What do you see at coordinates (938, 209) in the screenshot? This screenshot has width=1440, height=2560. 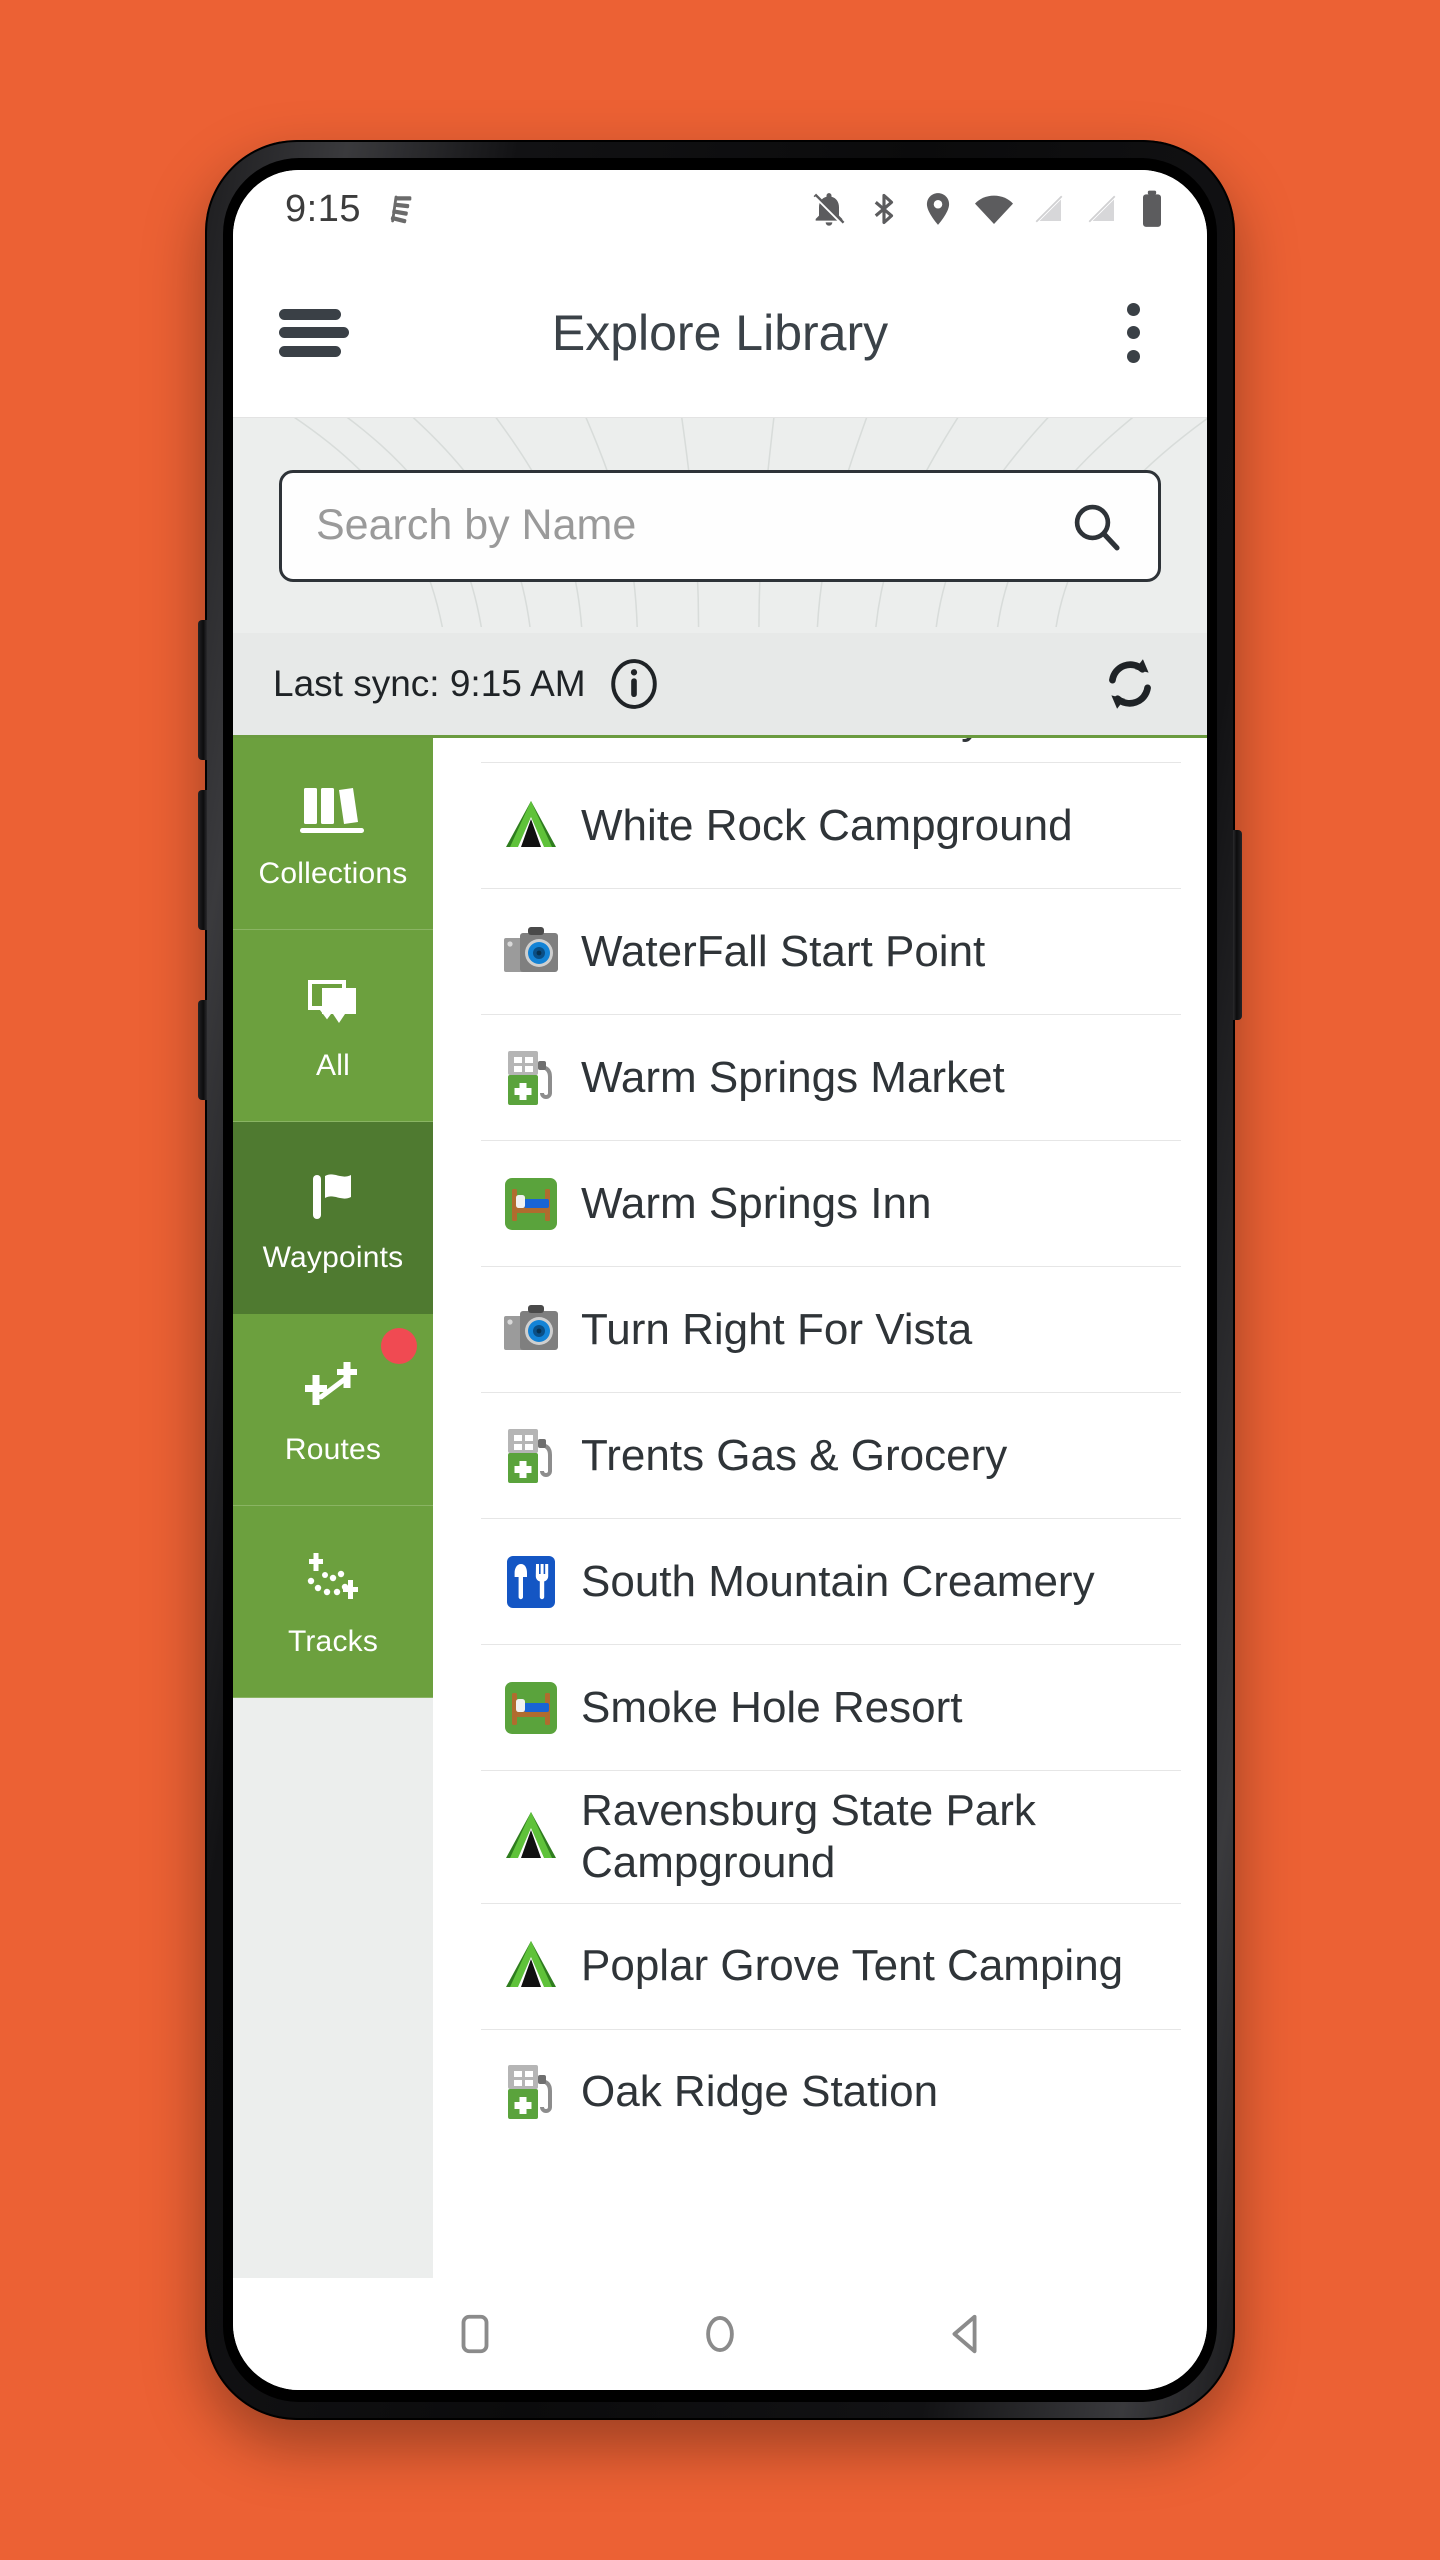 I see `location-icon` at bounding box center [938, 209].